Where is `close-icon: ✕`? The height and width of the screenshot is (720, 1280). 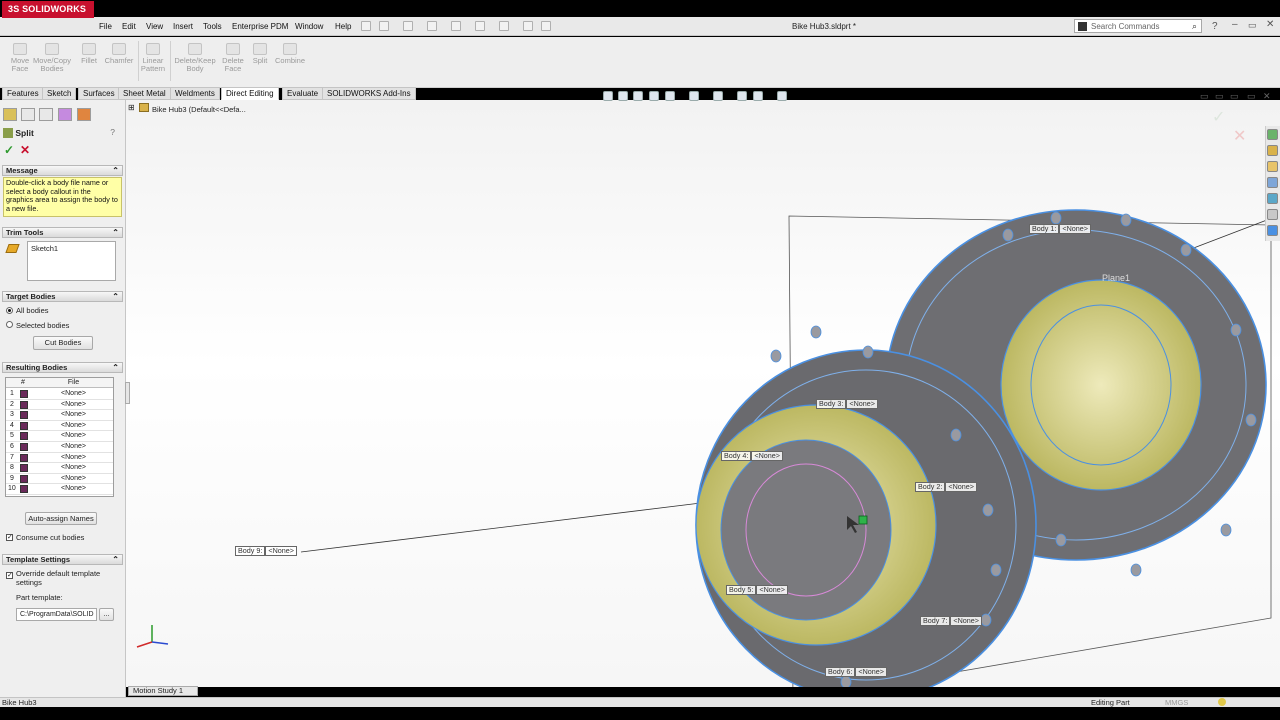 close-icon: ✕ is located at coordinates (1270, 24).